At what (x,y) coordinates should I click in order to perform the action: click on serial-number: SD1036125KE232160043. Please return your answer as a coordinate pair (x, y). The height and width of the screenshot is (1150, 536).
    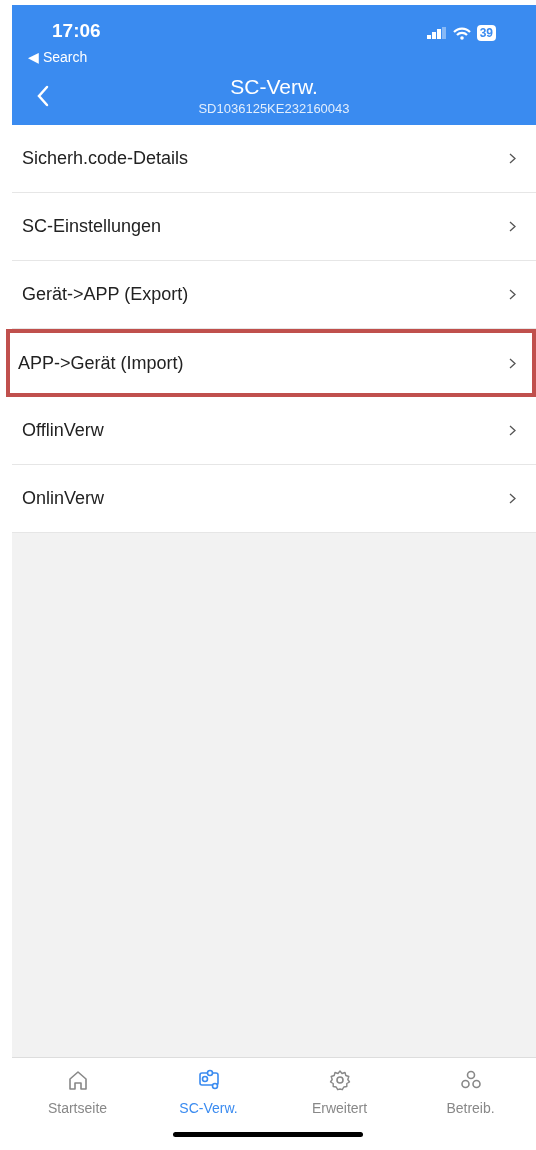
    Looking at the image, I should click on (274, 109).